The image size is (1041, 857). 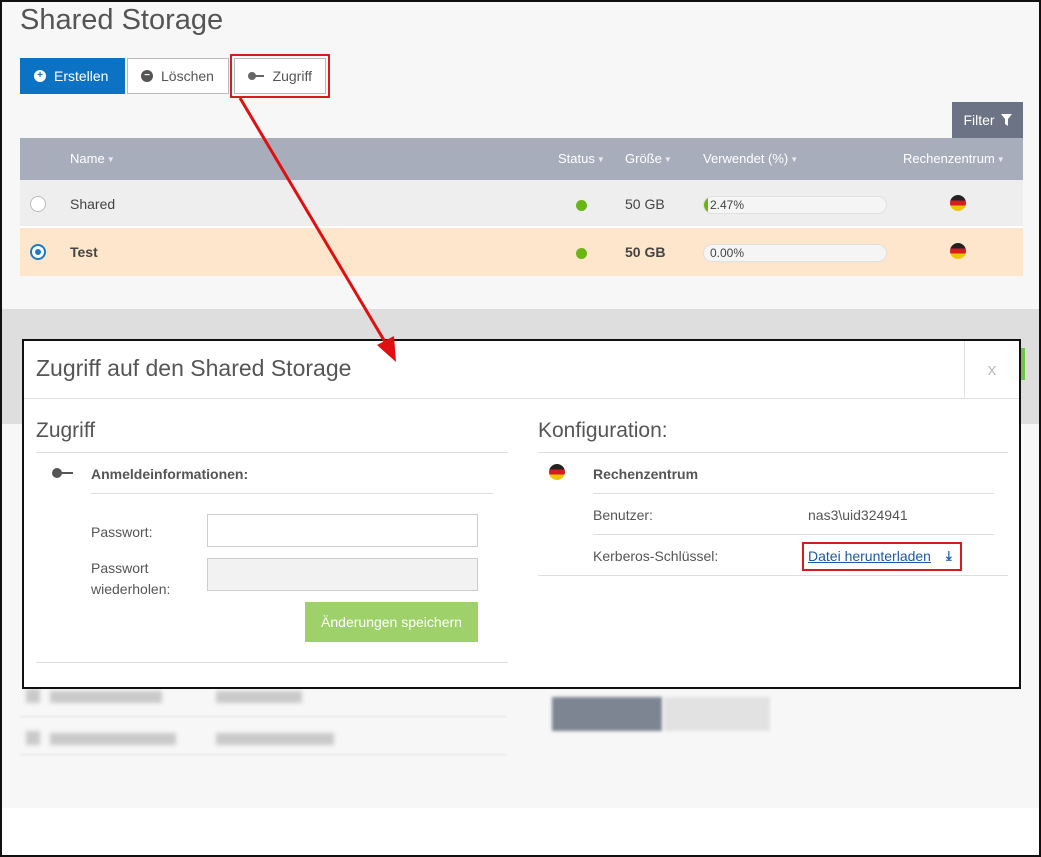 I want to click on usage-progress-bar: 0.00%, so click(x=795, y=253).